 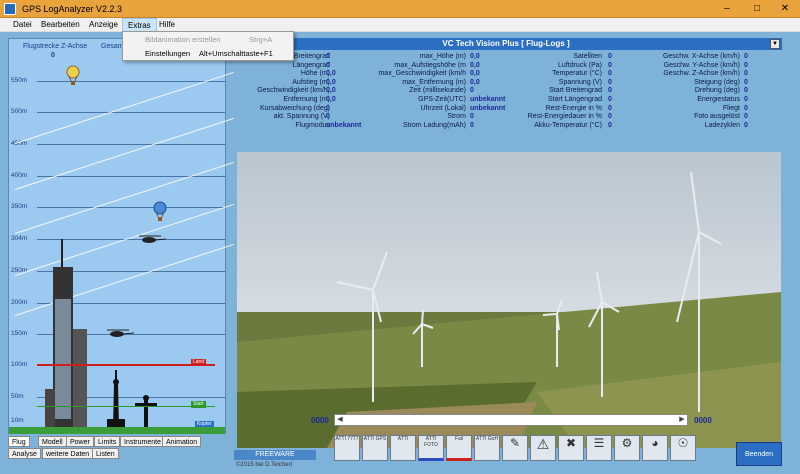 What do you see at coordinates (442, 56) in the screenshot?
I see `telemetry-label: max_Höhe (m)` at bounding box center [442, 56].